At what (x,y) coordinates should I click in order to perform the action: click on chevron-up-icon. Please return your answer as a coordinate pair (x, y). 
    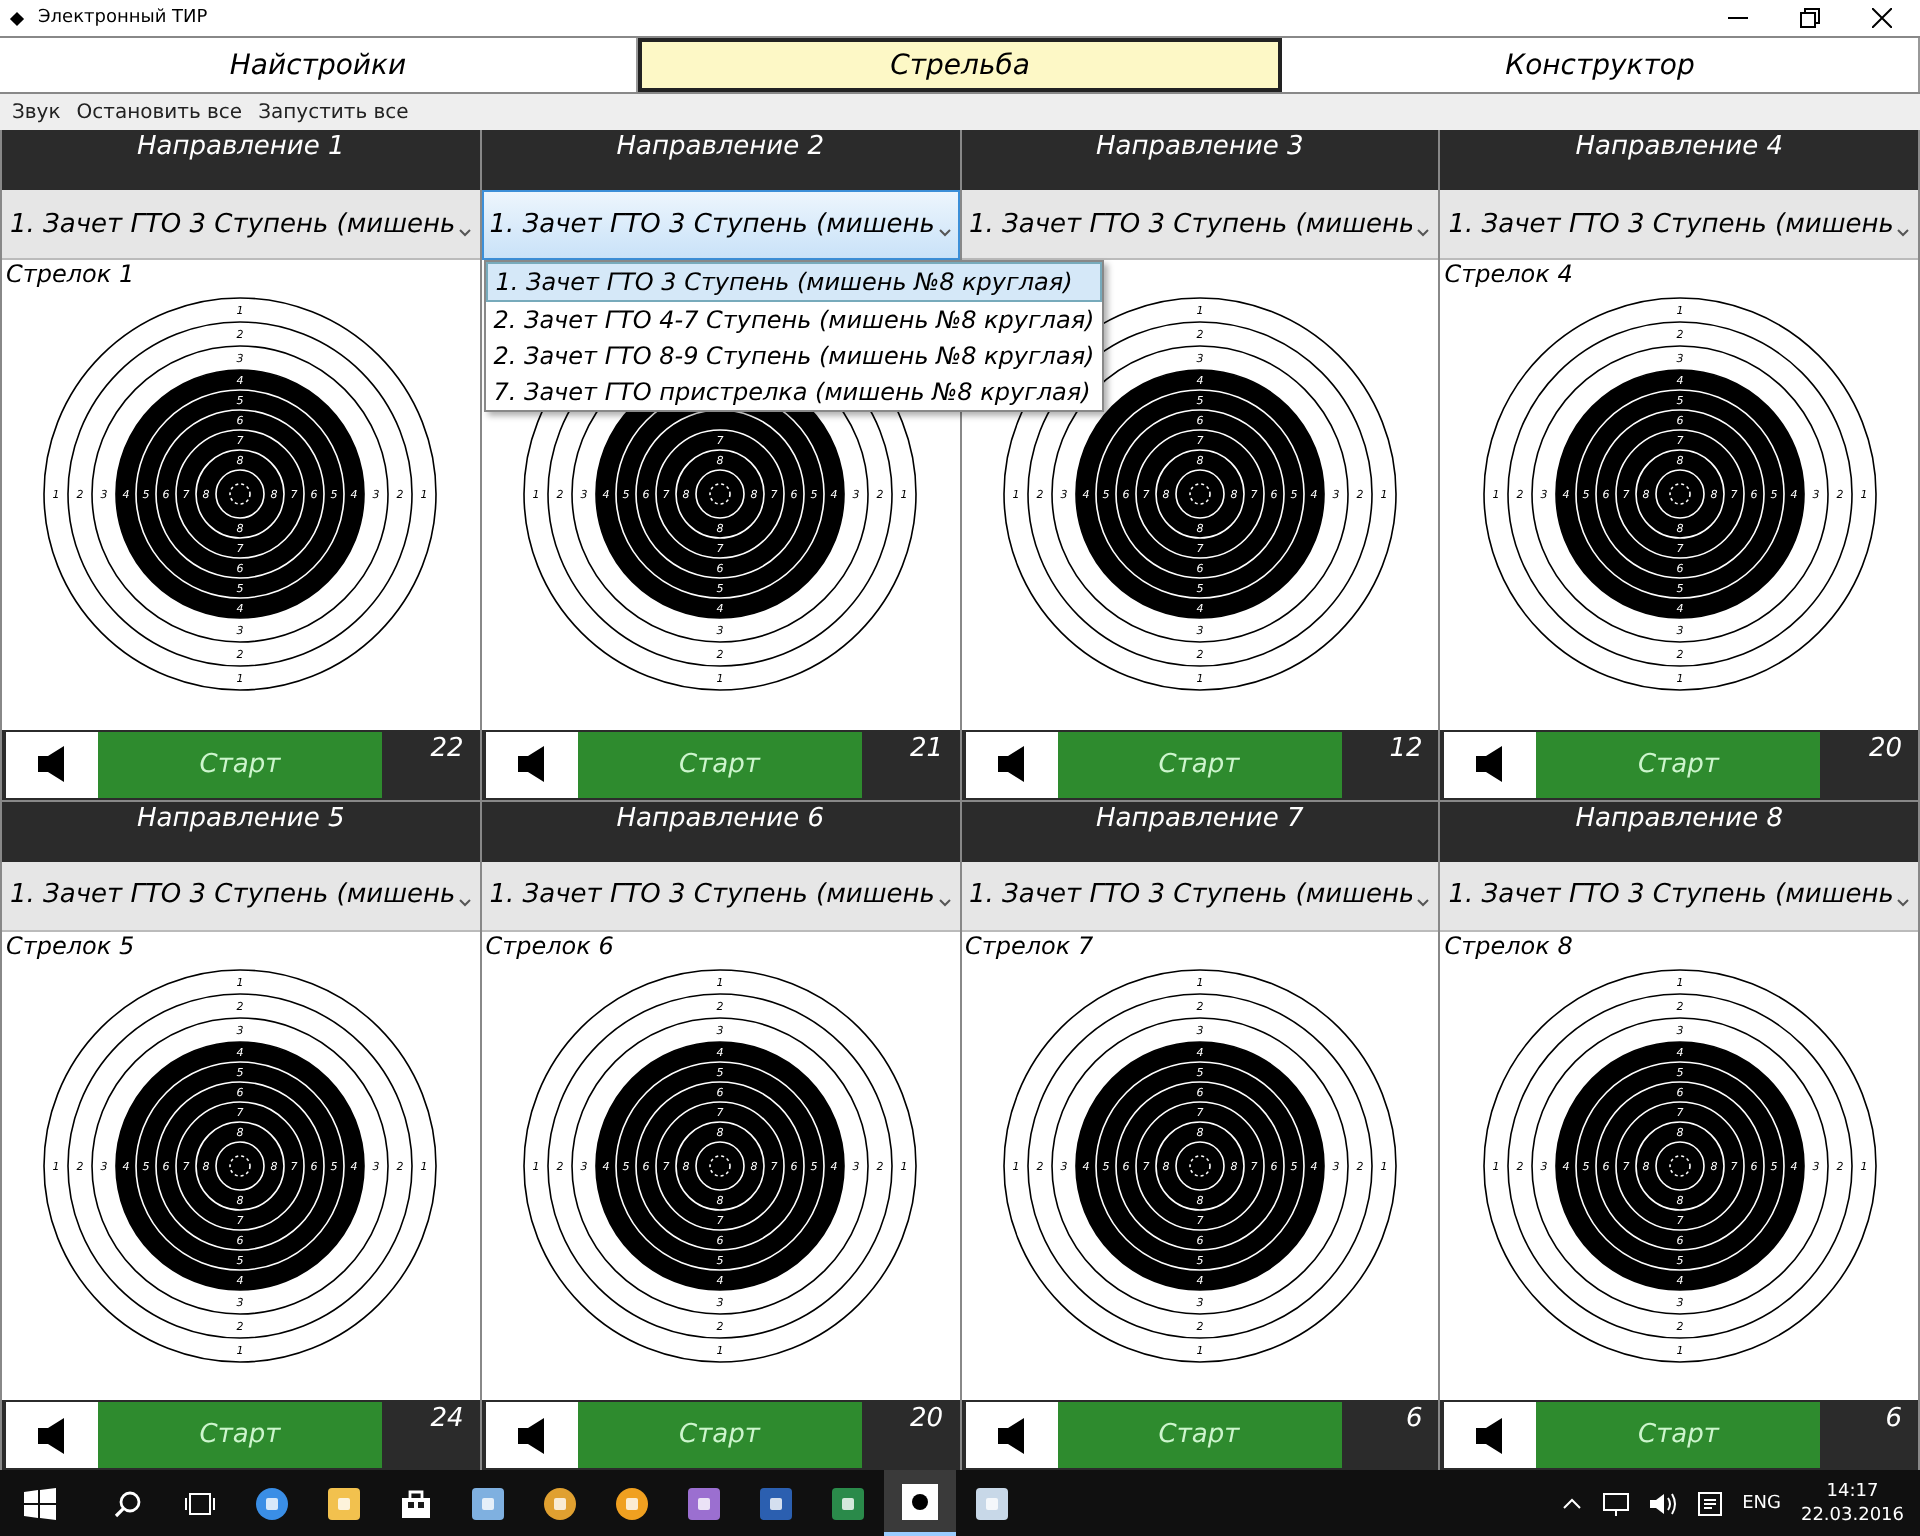
    Looking at the image, I should click on (1572, 1503).